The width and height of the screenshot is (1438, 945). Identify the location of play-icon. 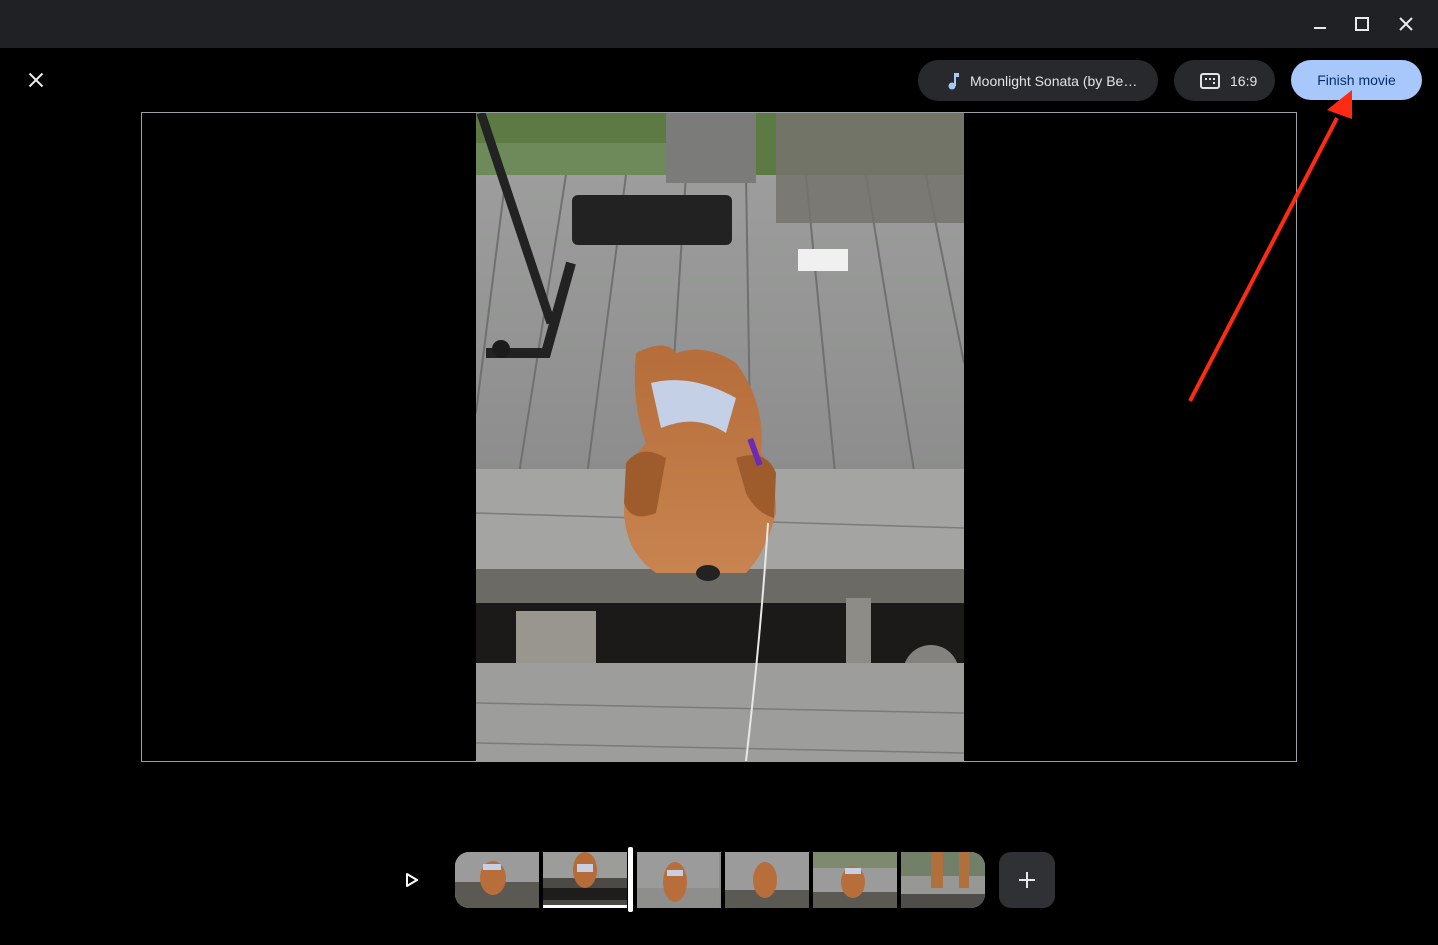
(412, 880).